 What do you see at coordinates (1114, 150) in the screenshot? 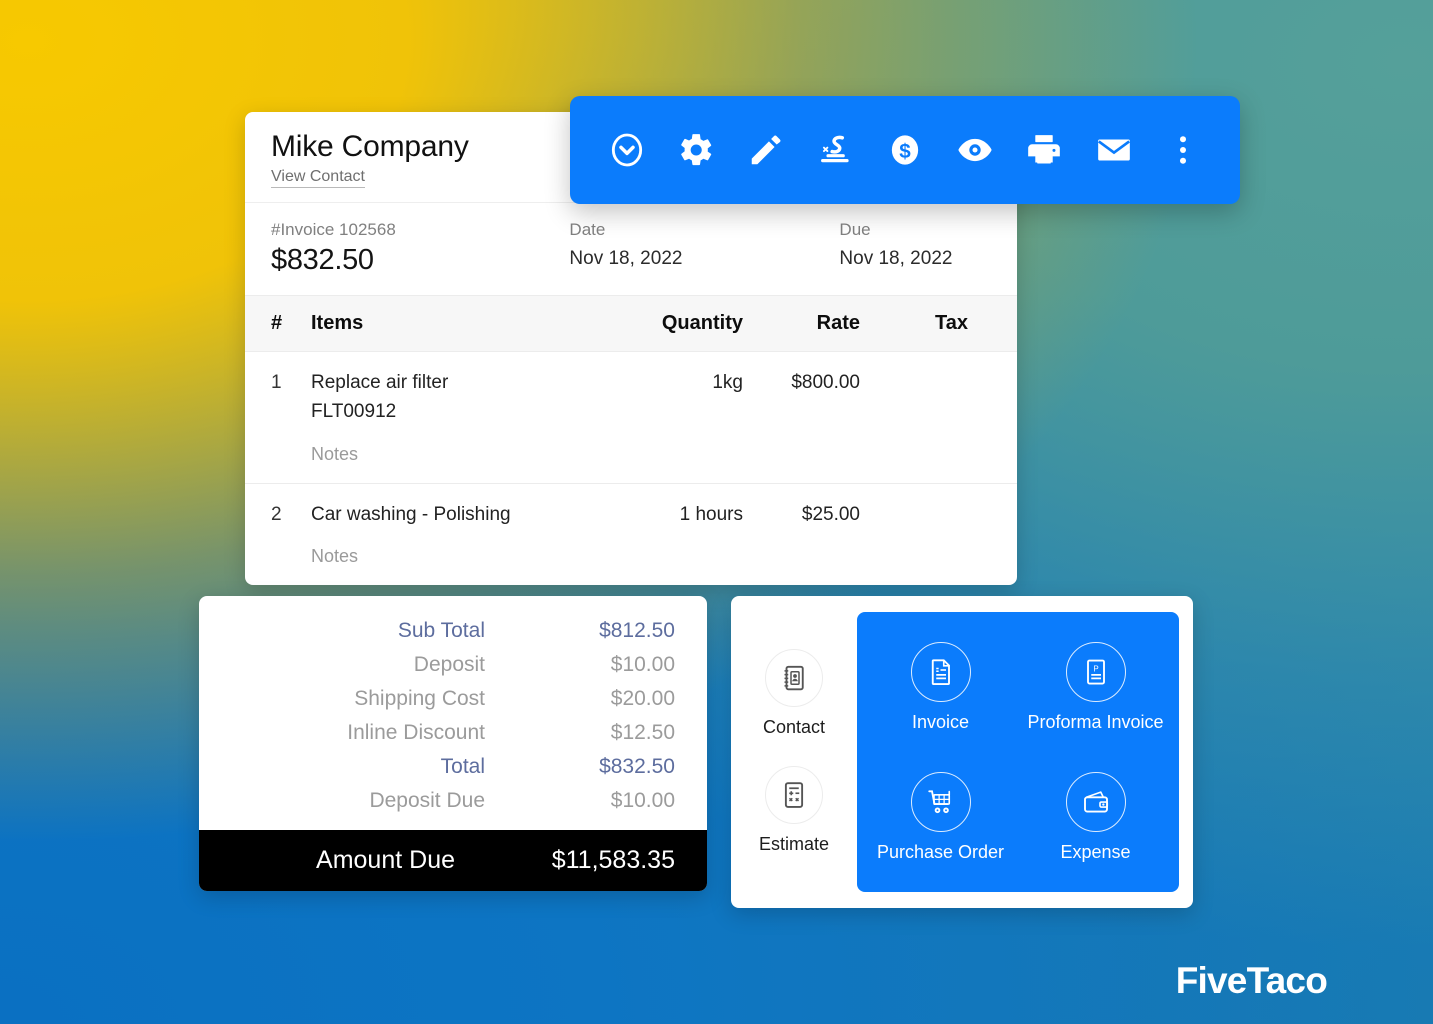
I see `email-icon` at bounding box center [1114, 150].